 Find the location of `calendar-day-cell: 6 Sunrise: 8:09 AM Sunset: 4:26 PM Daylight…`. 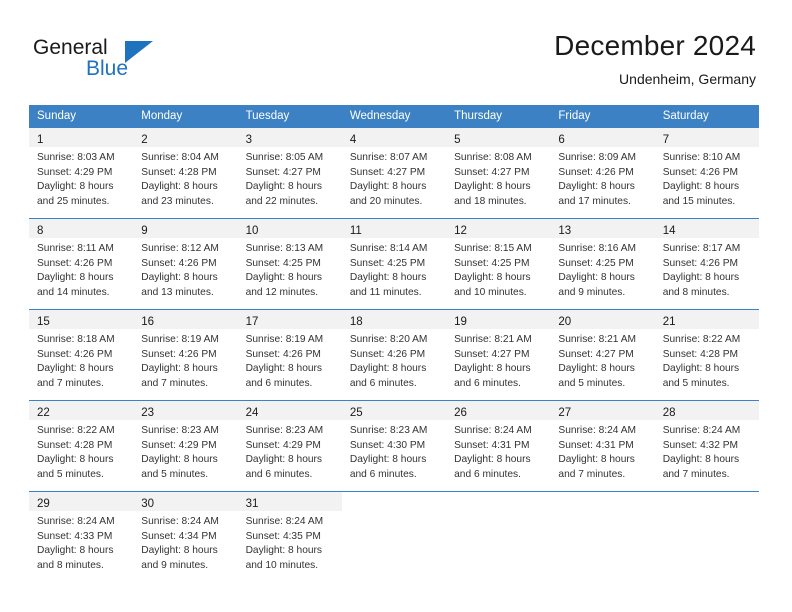

calendar-day-cell: 6 Sunrise: 8:09 AM Sunset: 4:26 PM Daylight… is located at coordinates (602, 173).